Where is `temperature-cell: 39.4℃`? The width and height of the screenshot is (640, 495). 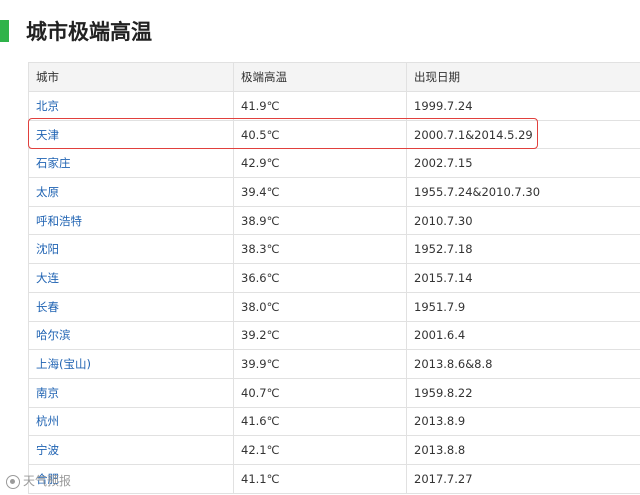
temperature-cell: 39.4℃ is located at coordinates (320, 192).